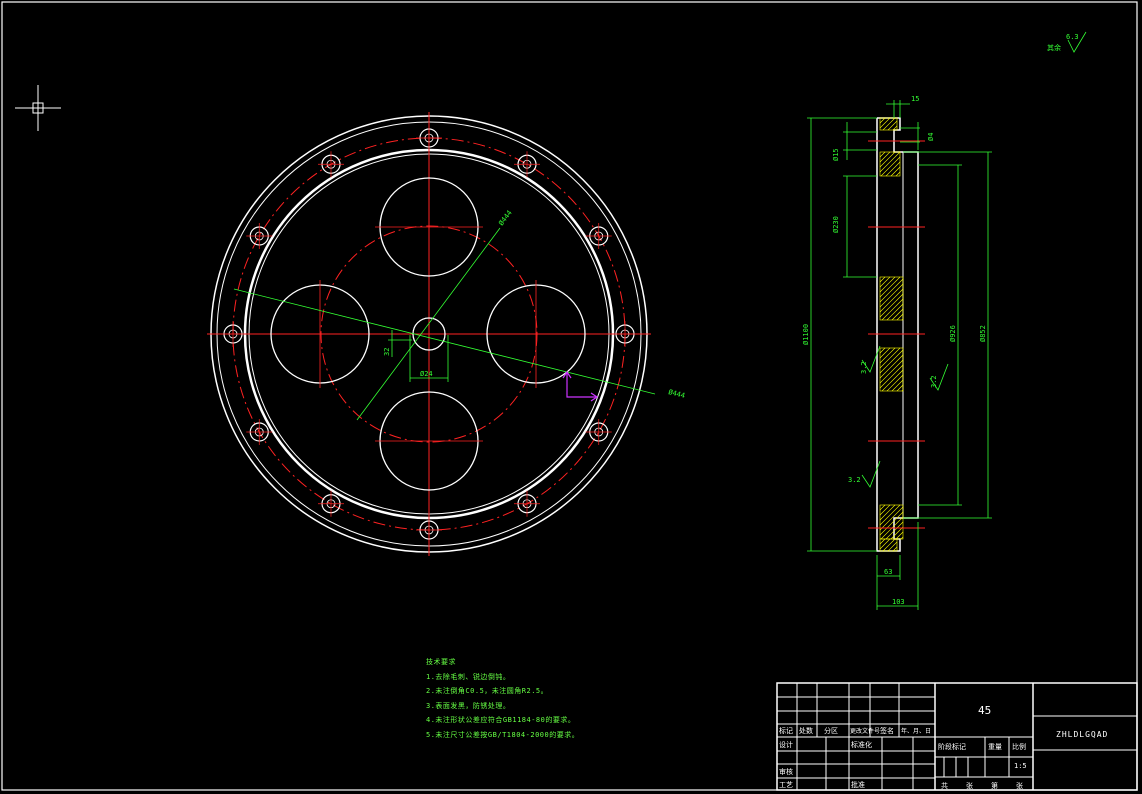 The image size is (1142, 794). What do you see at coordinates (969, 786) in the screenshot?
I see `sheet-label-2: 张` at bounding box center [969, 786].